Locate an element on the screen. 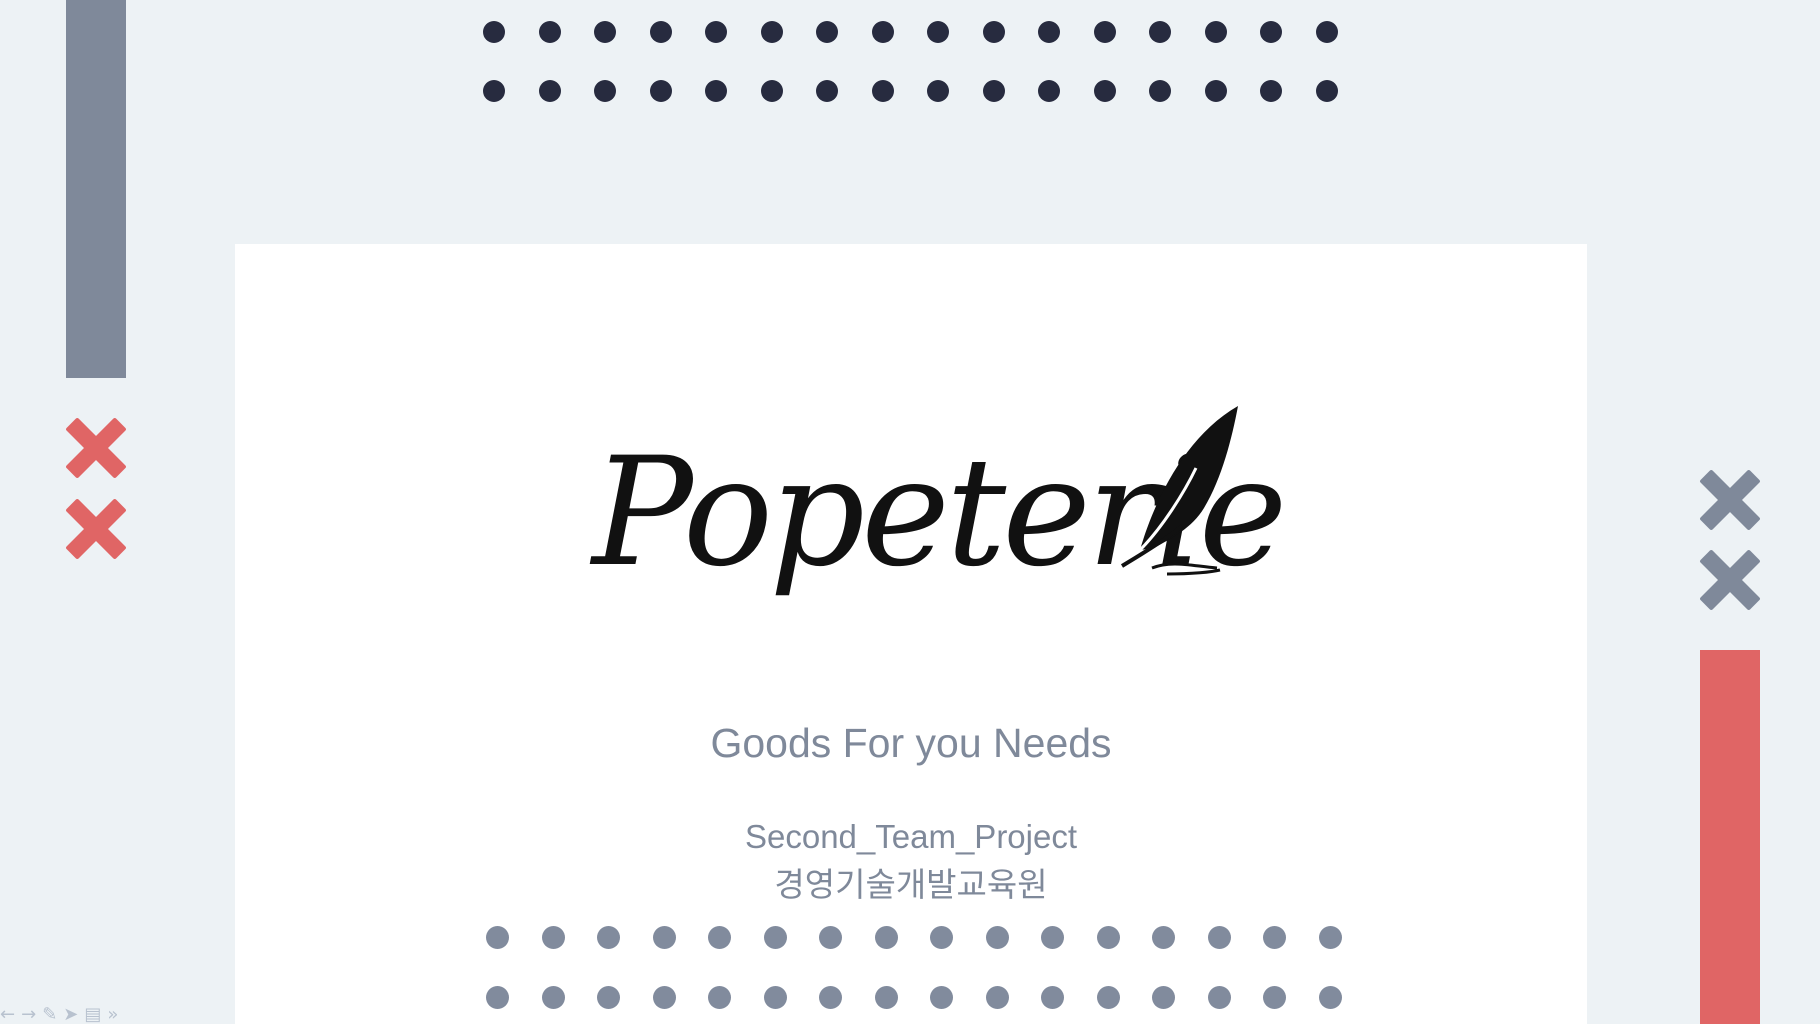 The width and height of the screenshot is (1820, 1024). pointer-icon: ➤ is located at coordinates (73, 1014).